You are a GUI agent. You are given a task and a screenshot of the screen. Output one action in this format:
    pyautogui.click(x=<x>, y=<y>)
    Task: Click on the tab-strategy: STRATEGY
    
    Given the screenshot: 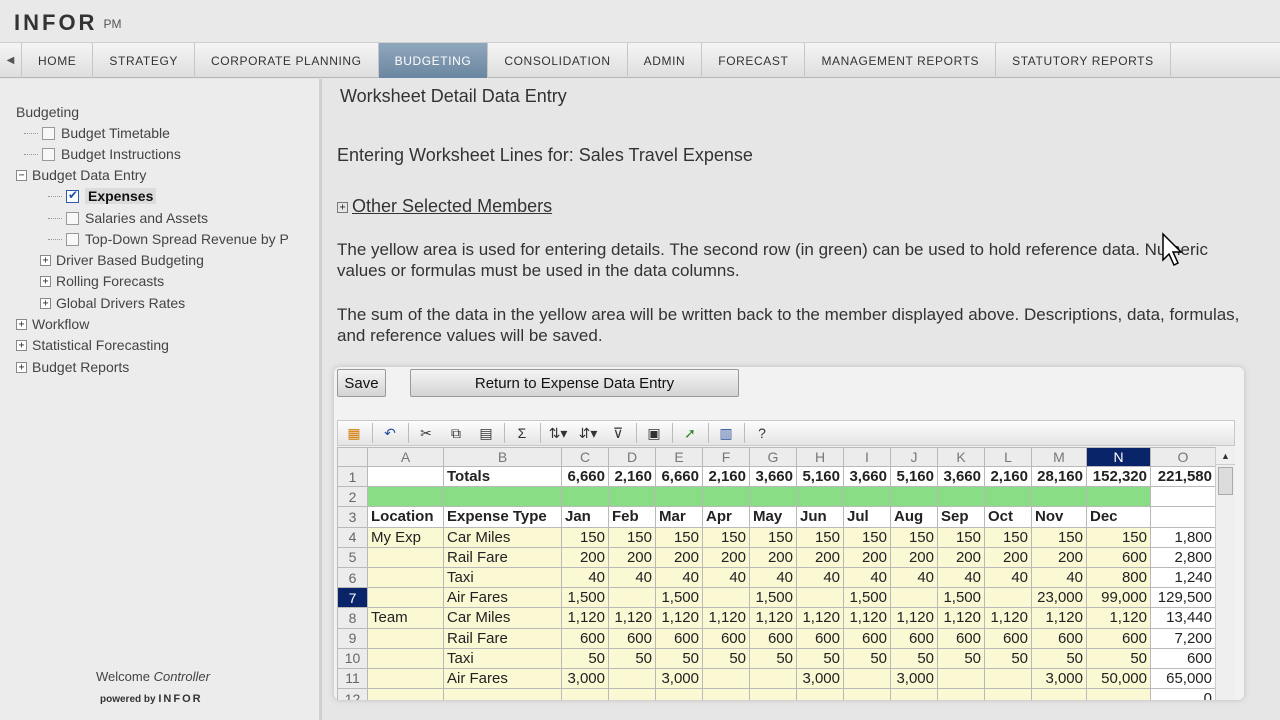 What is the action you would take?
    pyautogui.click(x=144, y=60)
    